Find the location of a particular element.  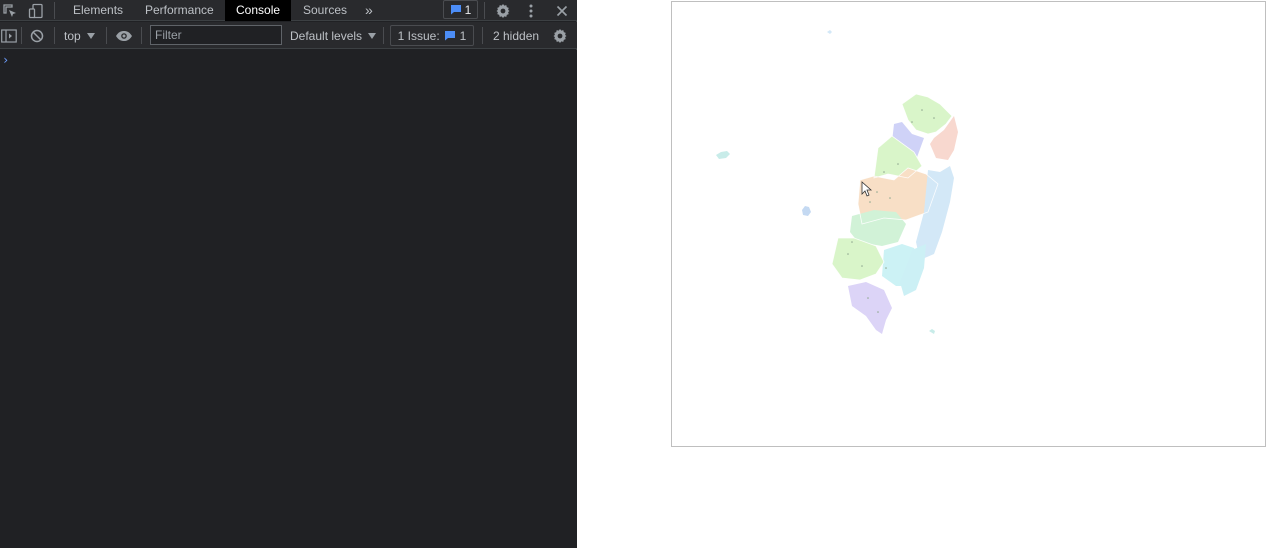

context-selector: top is located at coordinates (79, 35).